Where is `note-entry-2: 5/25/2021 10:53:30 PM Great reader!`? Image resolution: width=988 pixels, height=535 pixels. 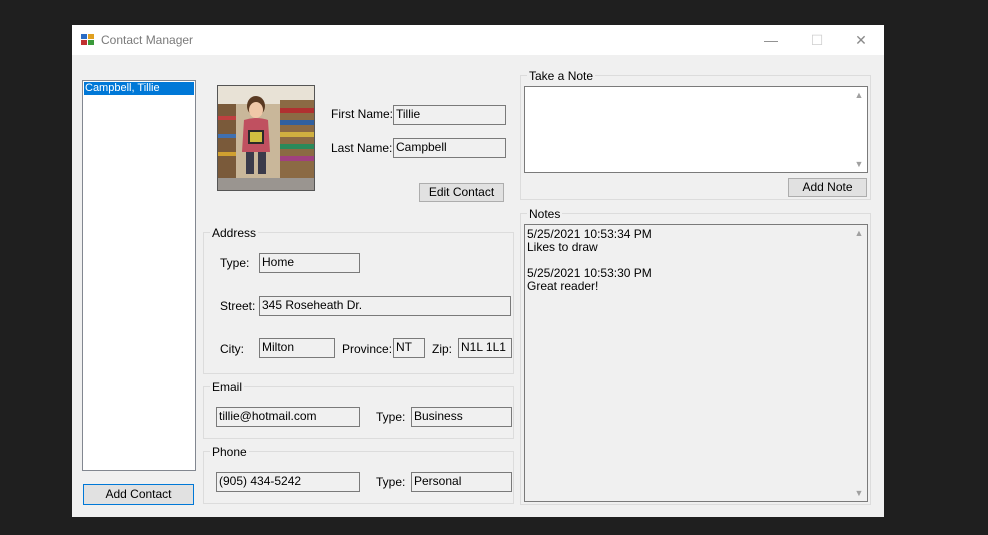 note-entry-2: 5/25/2021 10:53:30 PM Great reader! is located at coordinates (588, 280).